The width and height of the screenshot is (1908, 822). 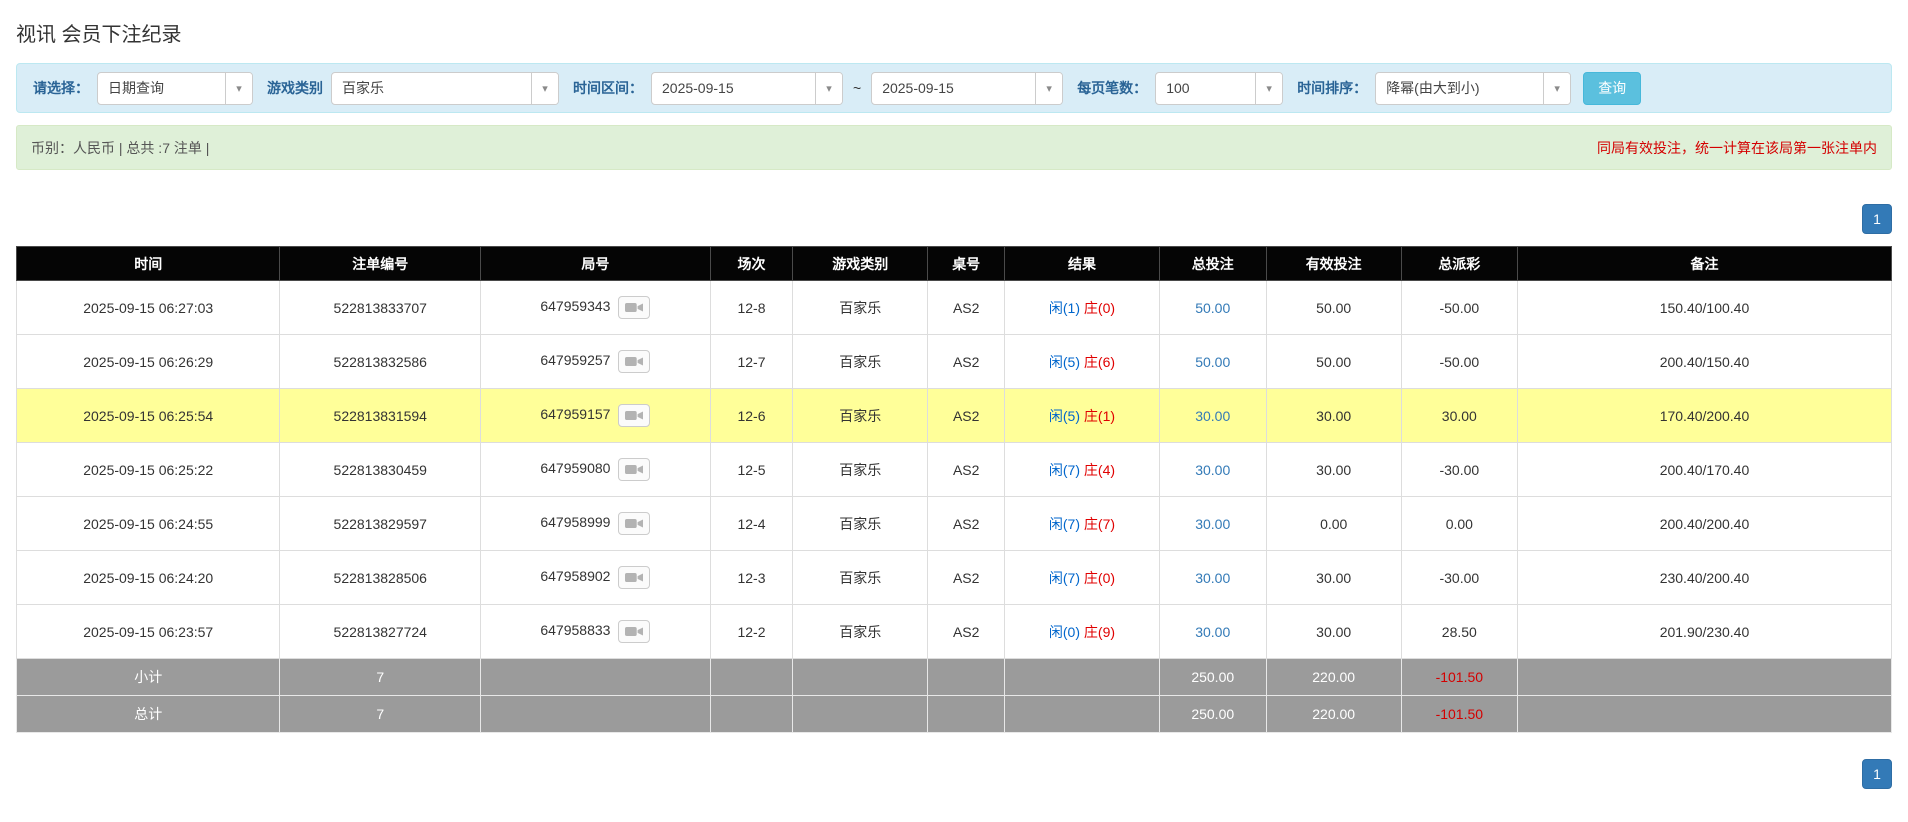 I want to click on total-bet-cell: 30.00, so click(x=1212, y=577).